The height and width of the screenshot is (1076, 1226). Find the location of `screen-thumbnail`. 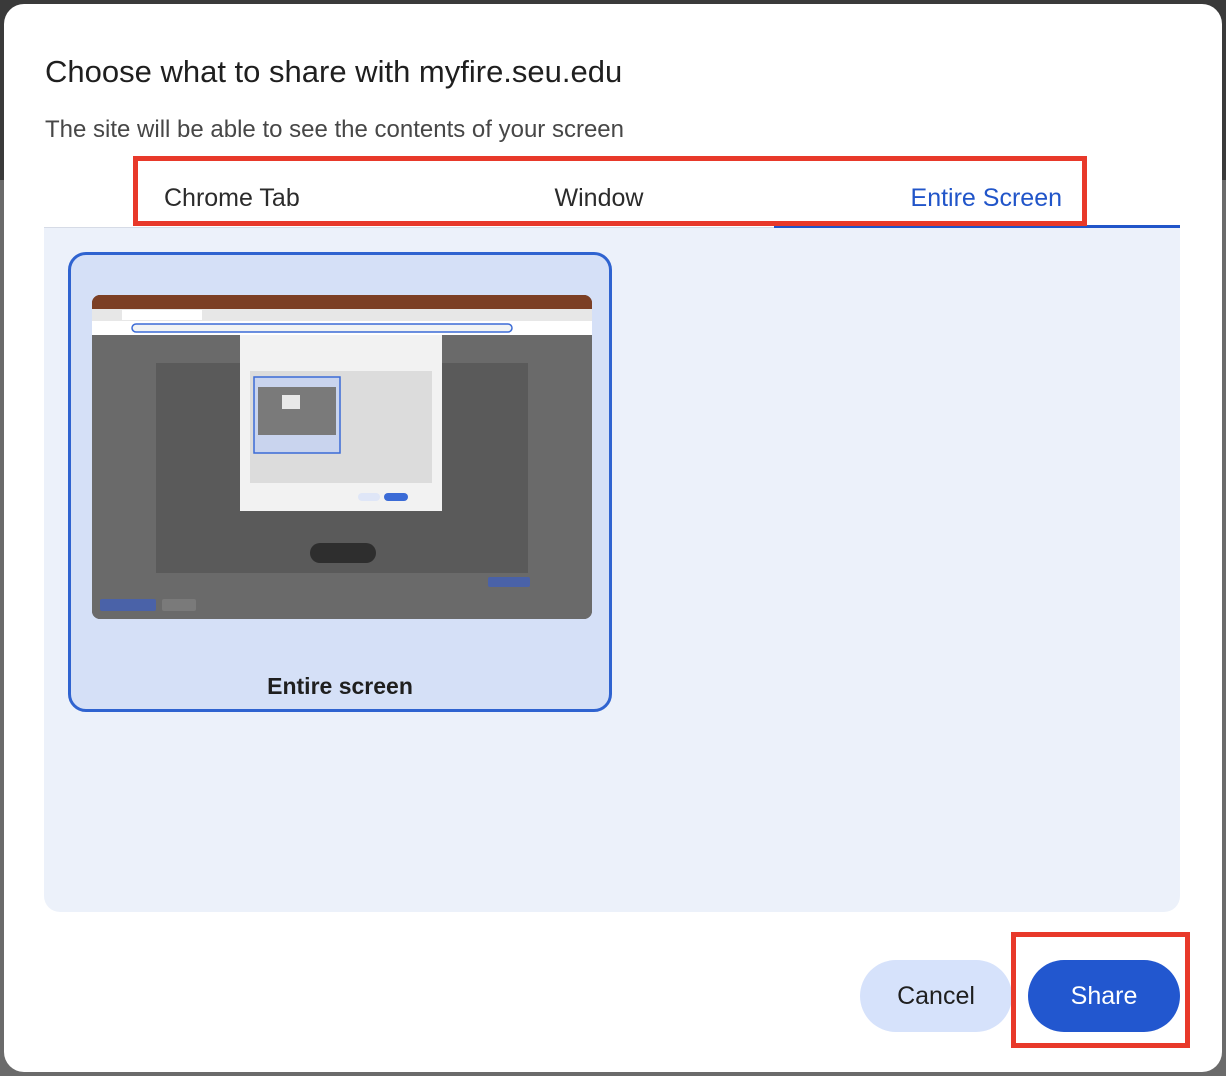

screen-thumbnail is located at coordinates (342, 457).